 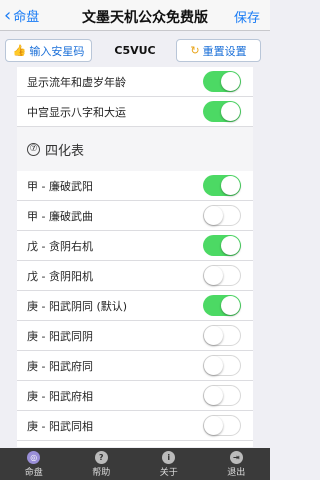 What do you see at coordinates (135, 149) in the screenshot?
I see `section-header: ⑦ 四化表` at bounding box center [135, 149].